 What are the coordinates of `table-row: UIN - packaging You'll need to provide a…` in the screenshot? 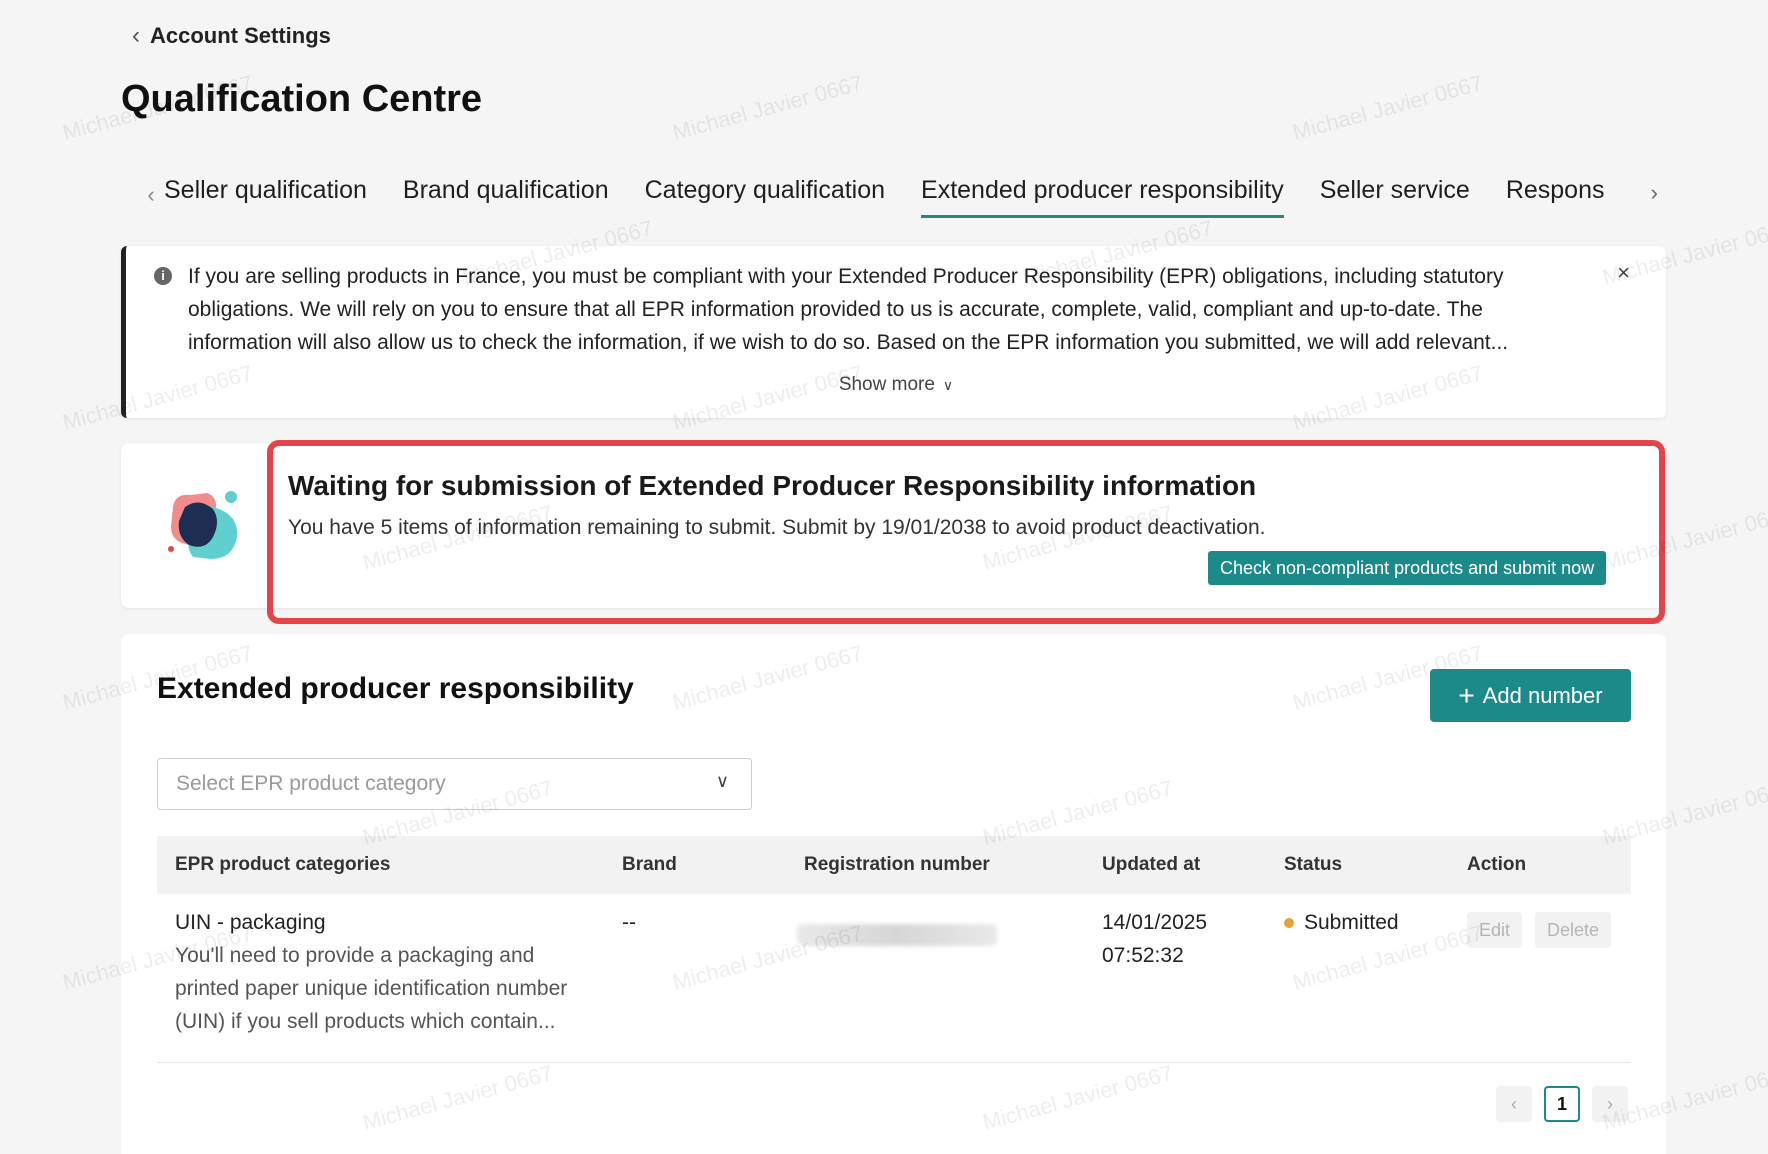 It's located at (894, 978).